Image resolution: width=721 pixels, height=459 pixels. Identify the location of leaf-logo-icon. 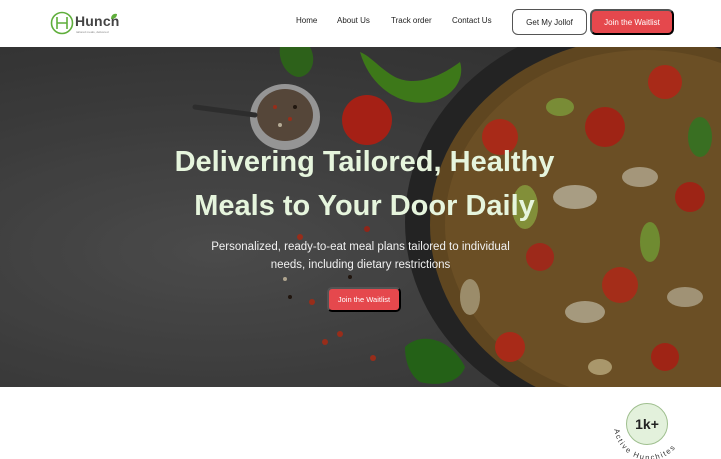
(62, 23).